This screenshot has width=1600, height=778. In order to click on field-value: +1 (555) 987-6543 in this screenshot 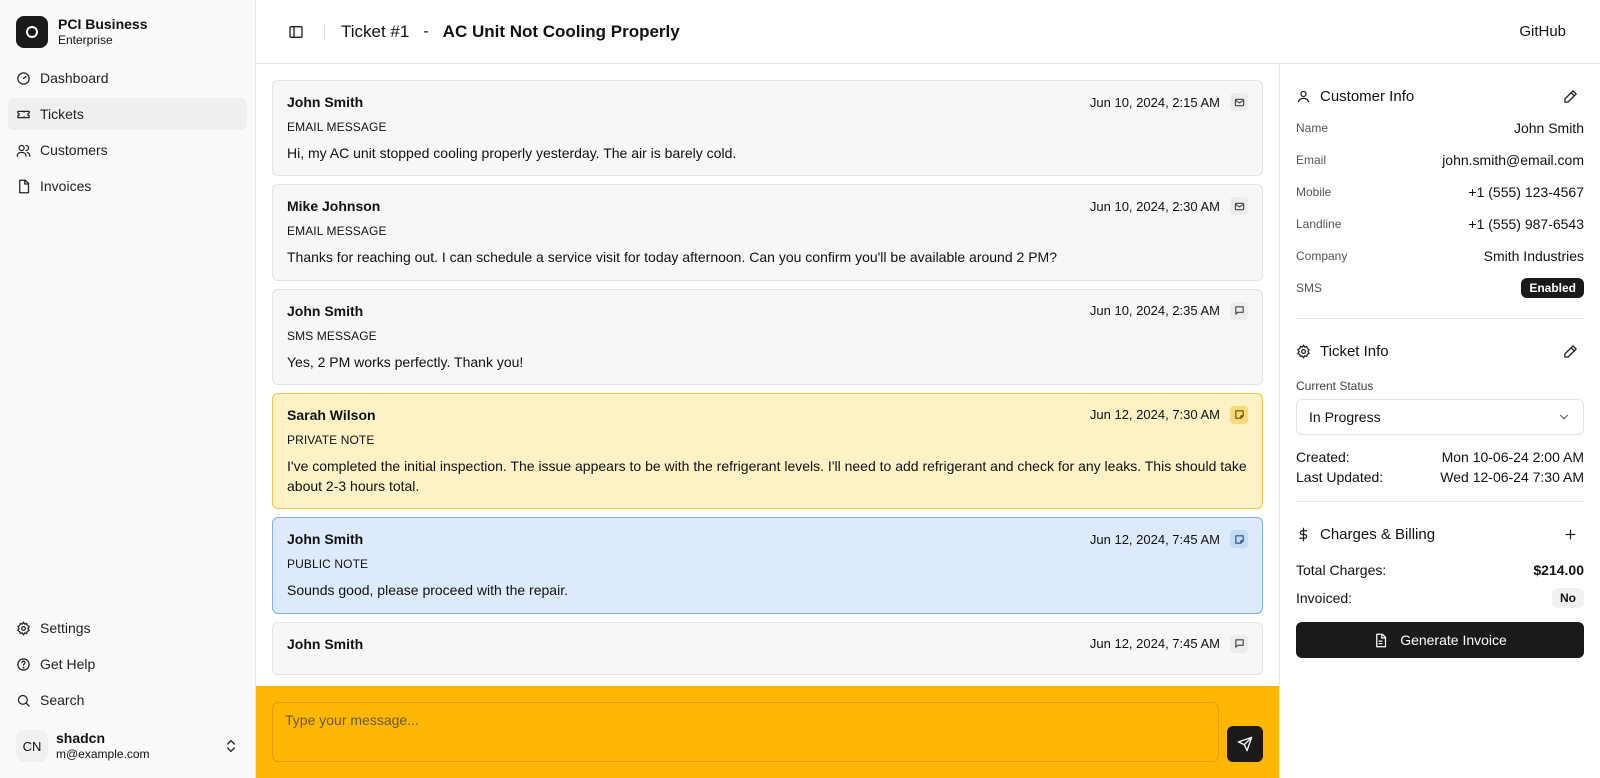, I will do `click(1526, 224)`.